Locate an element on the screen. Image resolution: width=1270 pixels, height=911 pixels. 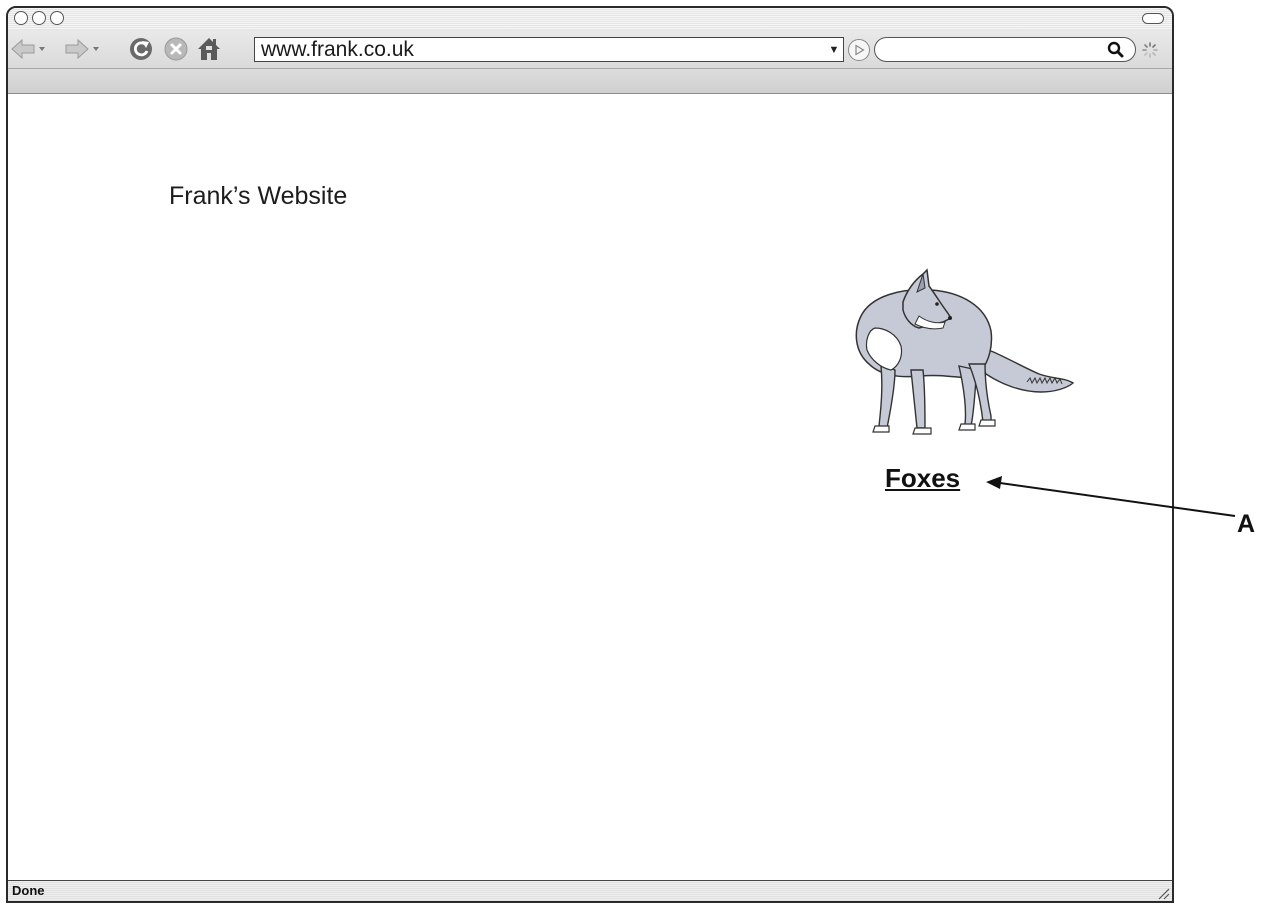
address-bar: www.frank.co.uk ▼ is located at coordinates (549, 49).